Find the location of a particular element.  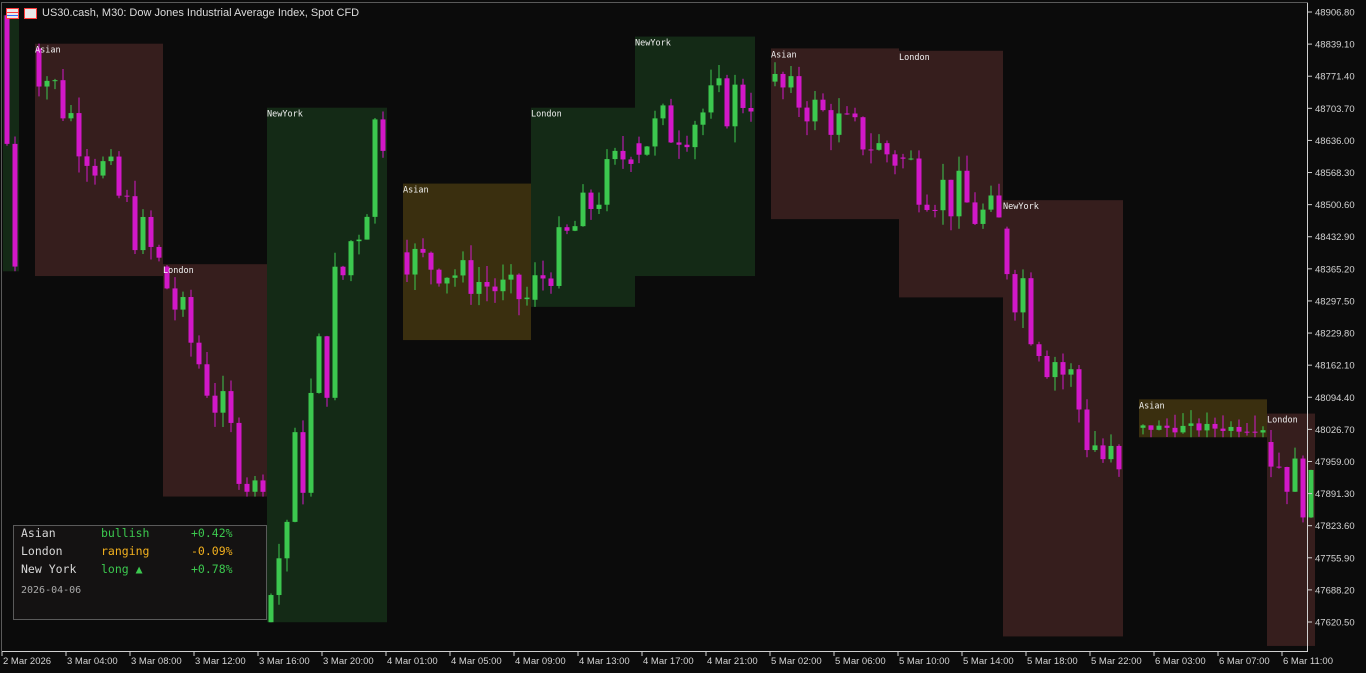

price-label: 48568.30 is located at coordinates (1335, 173).